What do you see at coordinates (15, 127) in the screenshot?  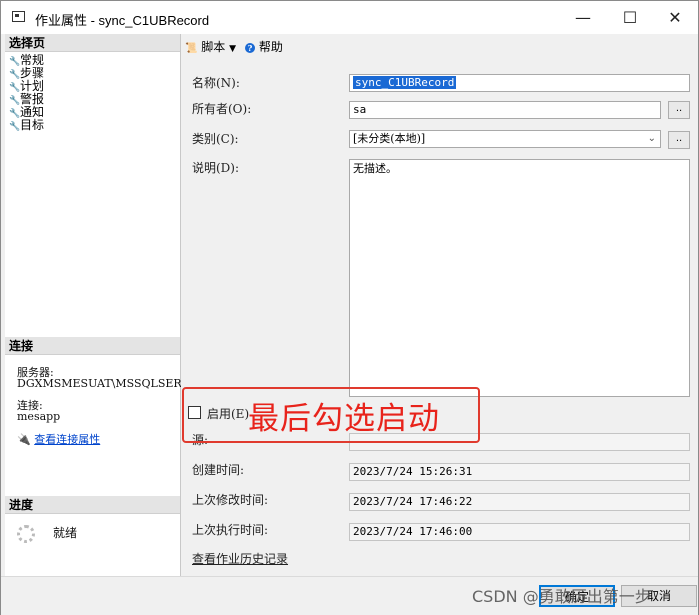 I see `wrench-icon: 🔧` at bounding box center [15, 127].